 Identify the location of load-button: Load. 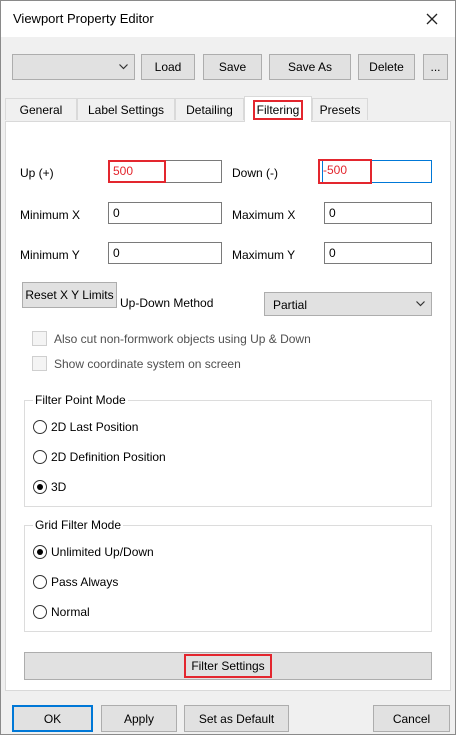
(168, 67).